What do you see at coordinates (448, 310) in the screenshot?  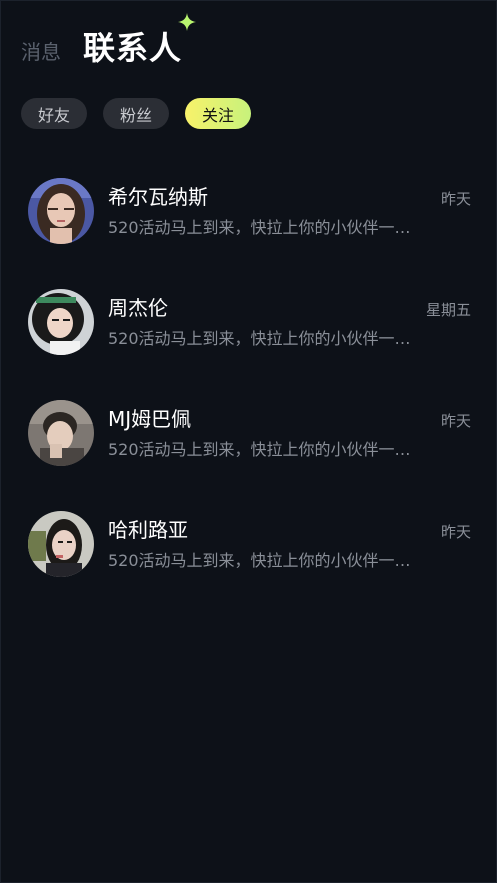 I see `contact-time: 星期五` at bounding box center [448, 310].